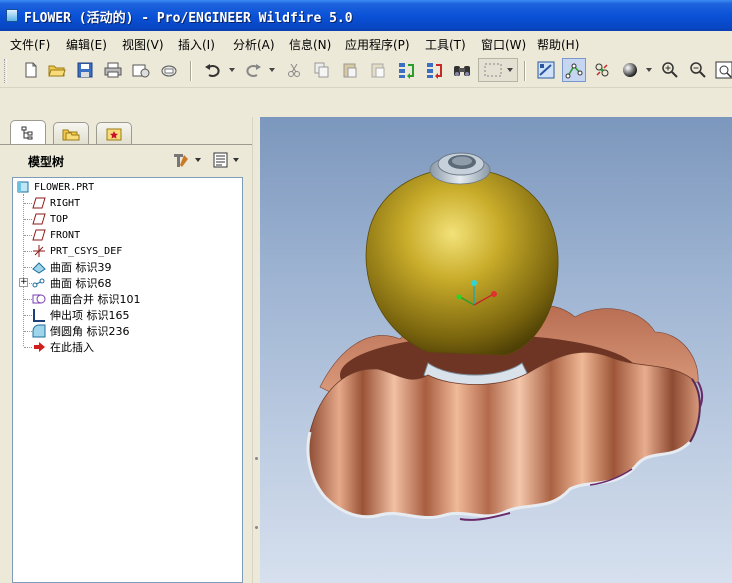 The height and width of the screenshot is (583, 732). I want to click on paste-icon, so click(350, 70).